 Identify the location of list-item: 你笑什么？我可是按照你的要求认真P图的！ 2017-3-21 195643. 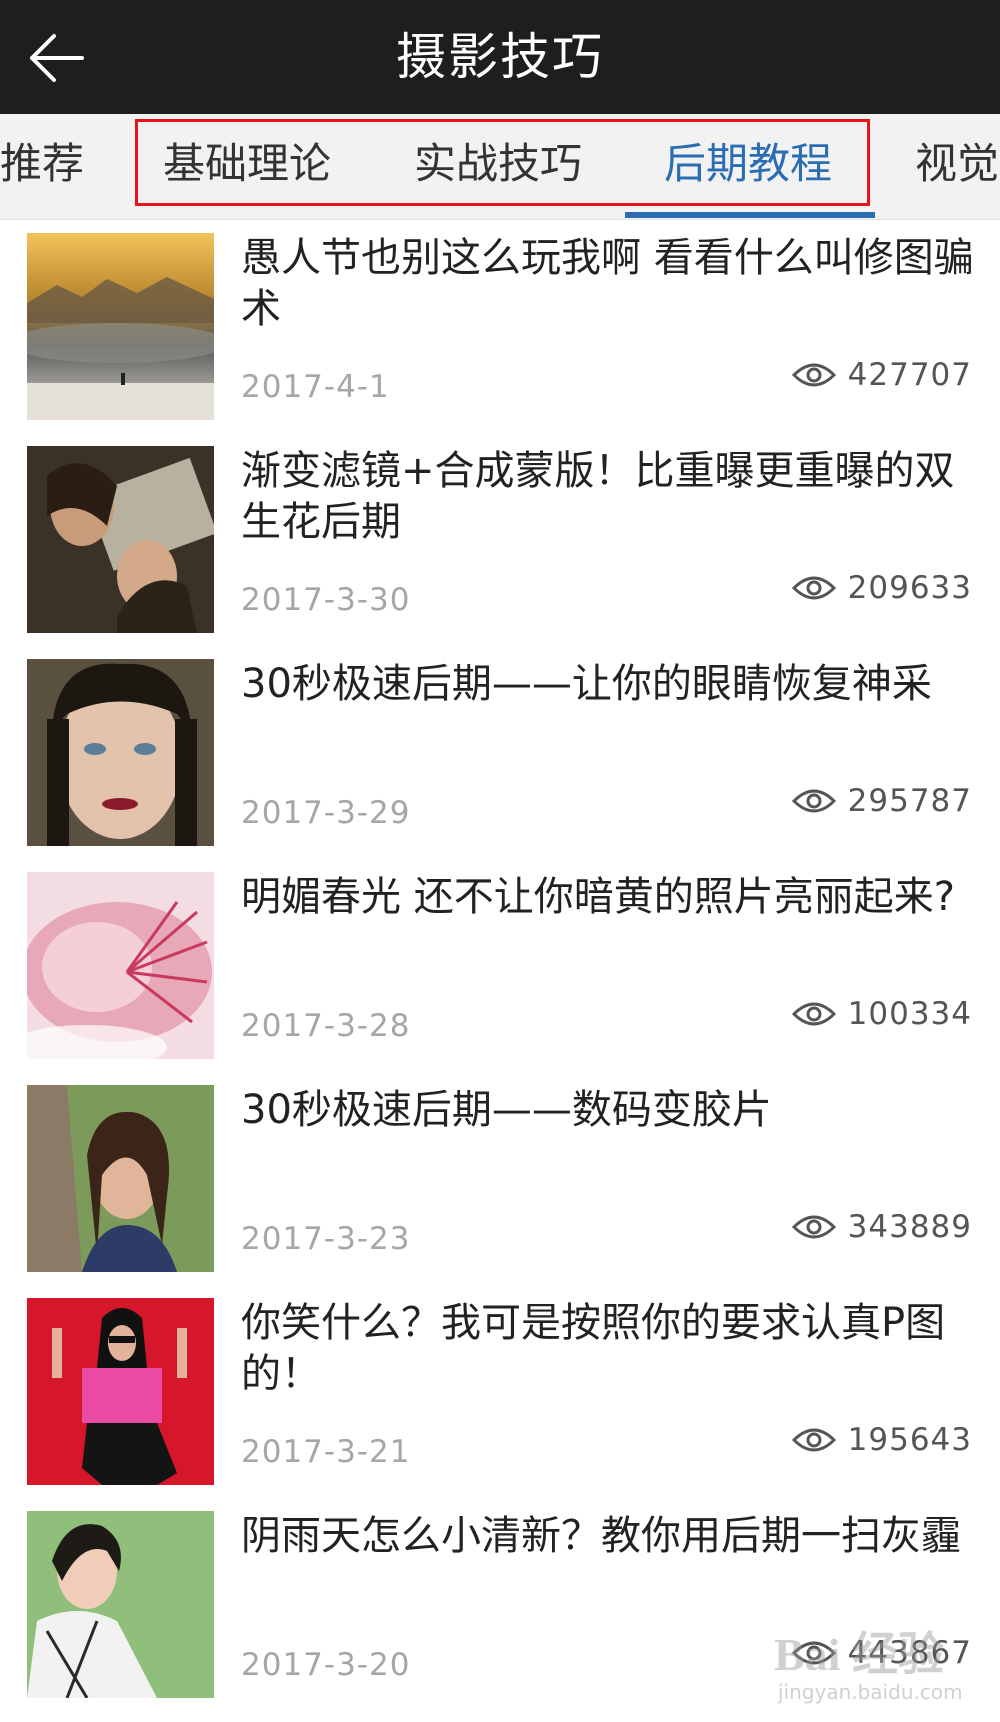
(500, 1392).